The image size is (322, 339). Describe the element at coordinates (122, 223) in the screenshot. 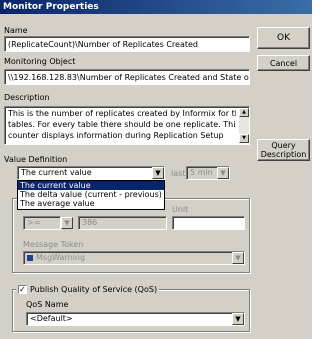

I see `threshold-value-field: 386` at that location.